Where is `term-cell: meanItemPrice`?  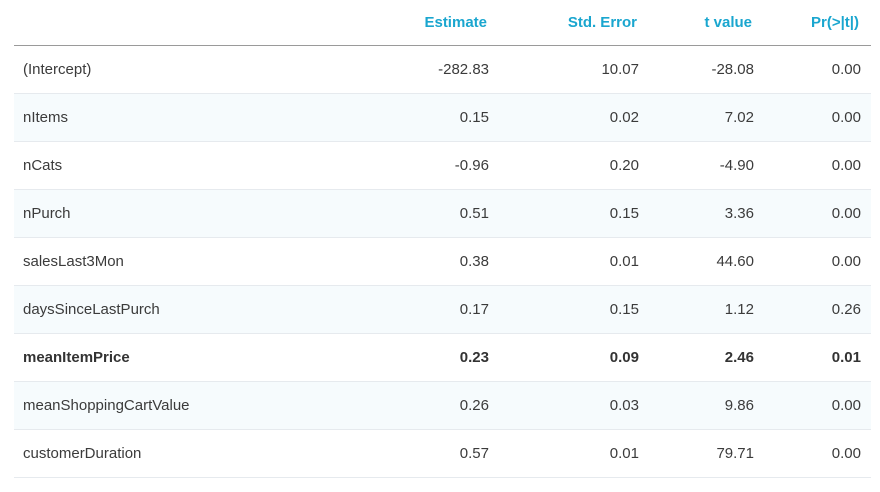
term-cell: meanItemPrice is located at coordinates (194, 357).